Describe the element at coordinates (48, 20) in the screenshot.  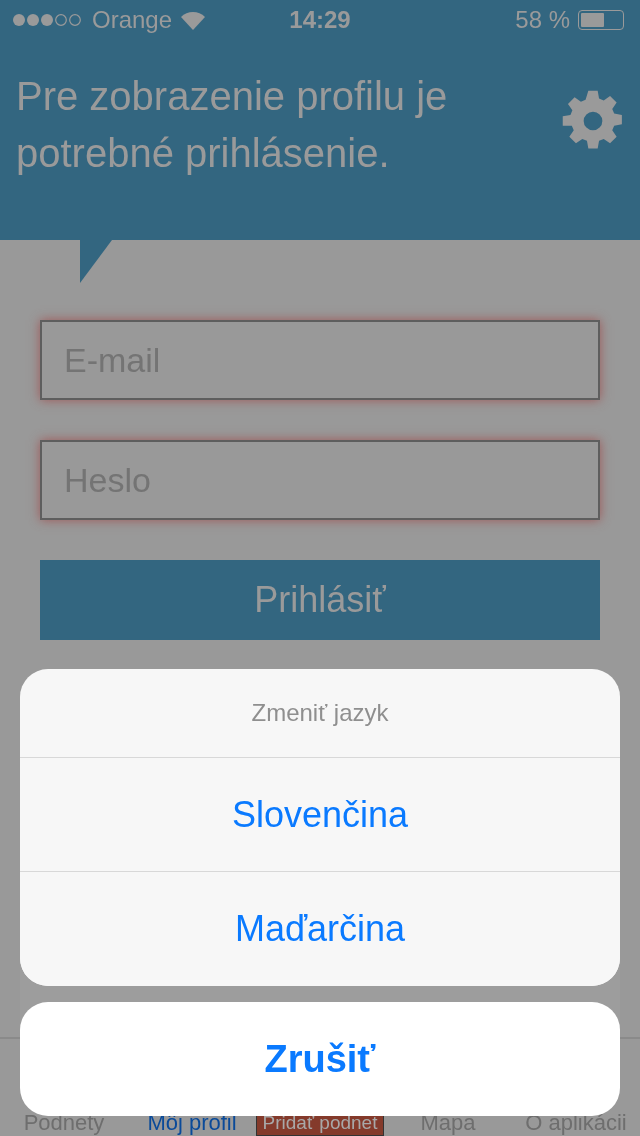
I see `signal-icon` at that location.